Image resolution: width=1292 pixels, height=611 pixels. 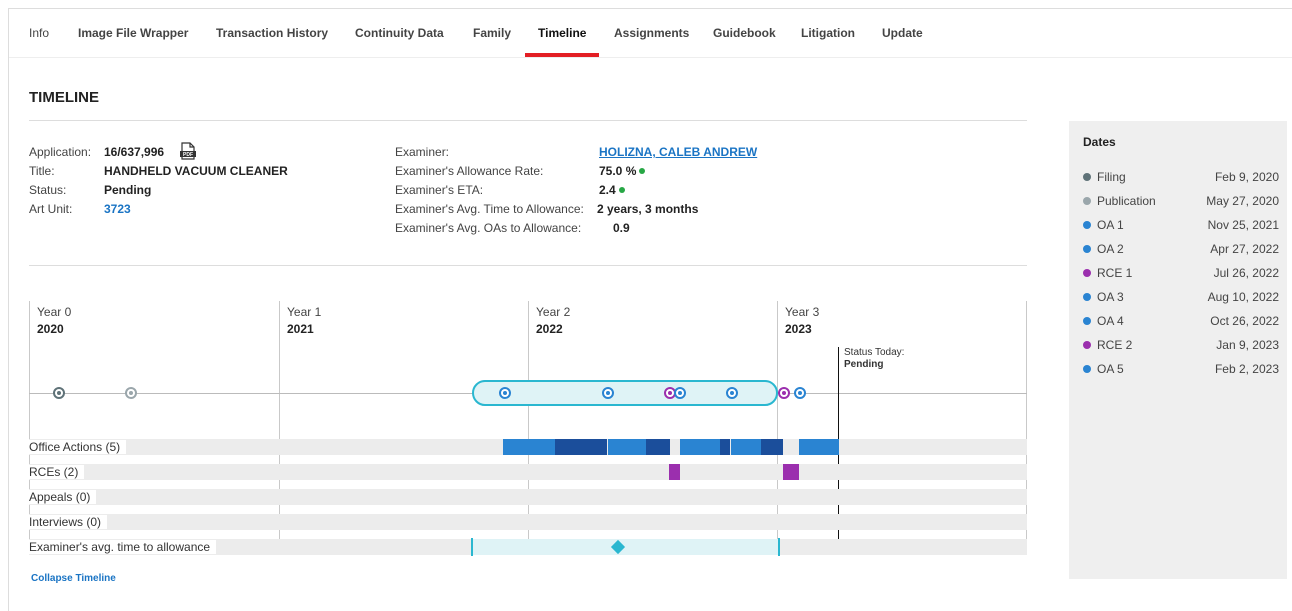 I want to click on eta-indicator, so click(x=621, y=190).